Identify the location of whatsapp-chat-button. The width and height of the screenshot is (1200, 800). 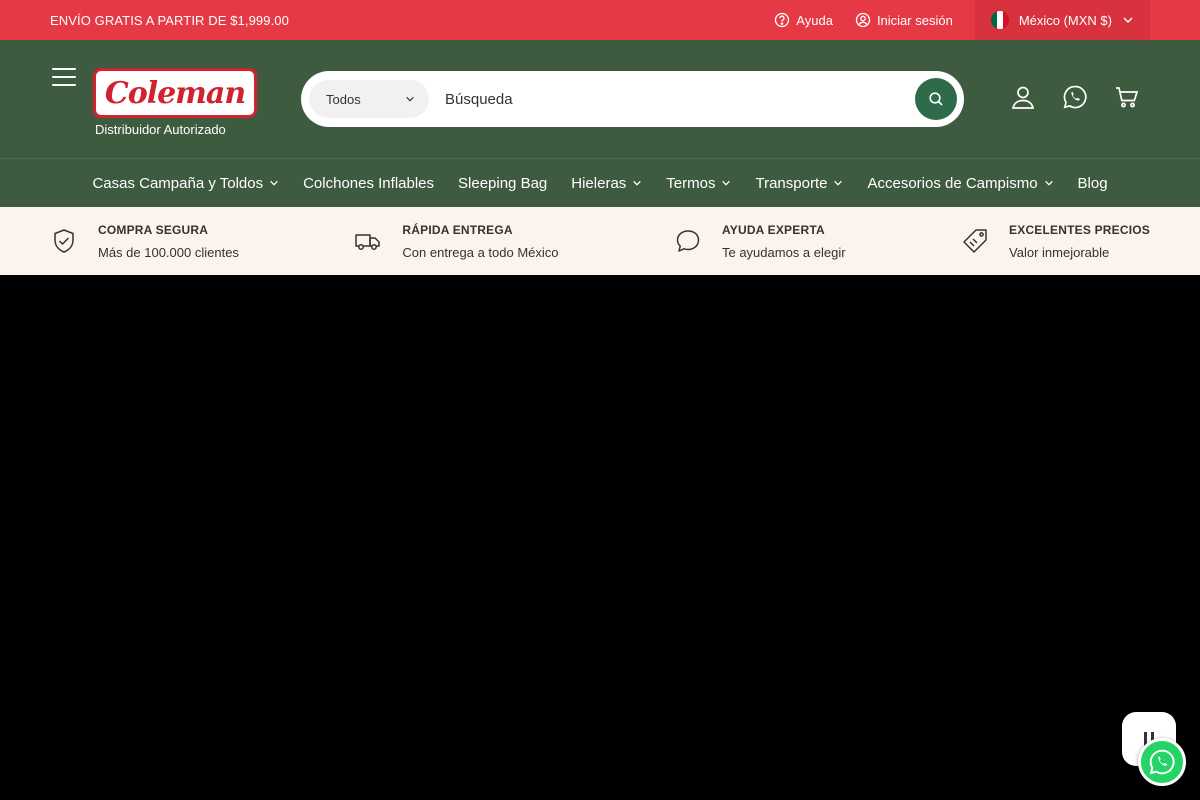
(1162, 762).